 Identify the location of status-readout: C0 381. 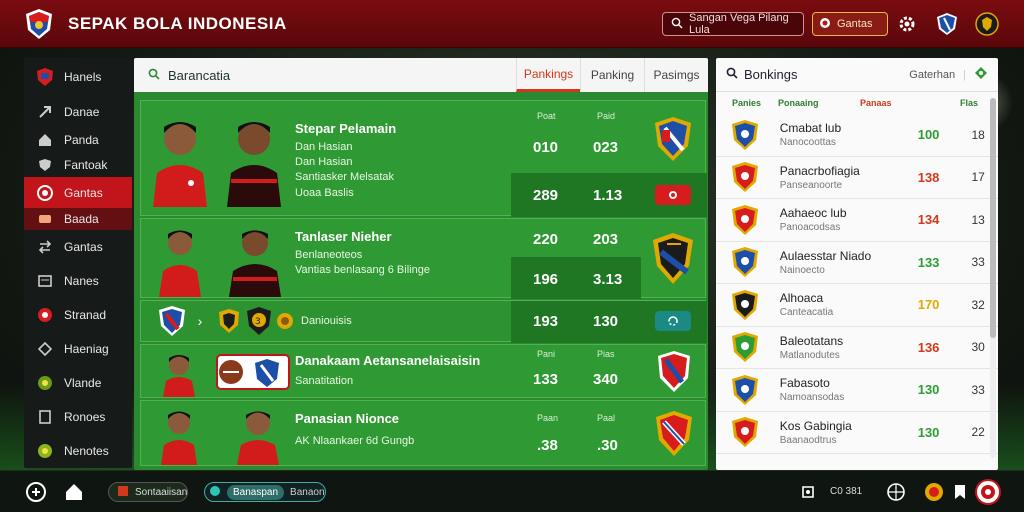
(846, 491).